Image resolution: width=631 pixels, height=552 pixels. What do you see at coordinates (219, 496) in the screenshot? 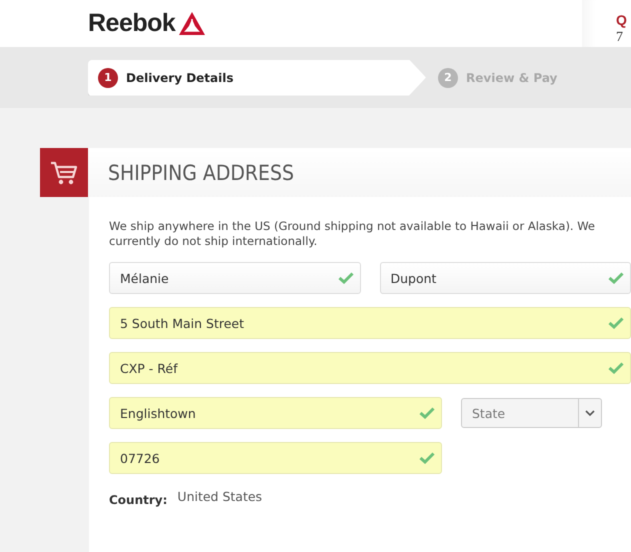
I see `country-value: United States` at bounding box center [219, 496].